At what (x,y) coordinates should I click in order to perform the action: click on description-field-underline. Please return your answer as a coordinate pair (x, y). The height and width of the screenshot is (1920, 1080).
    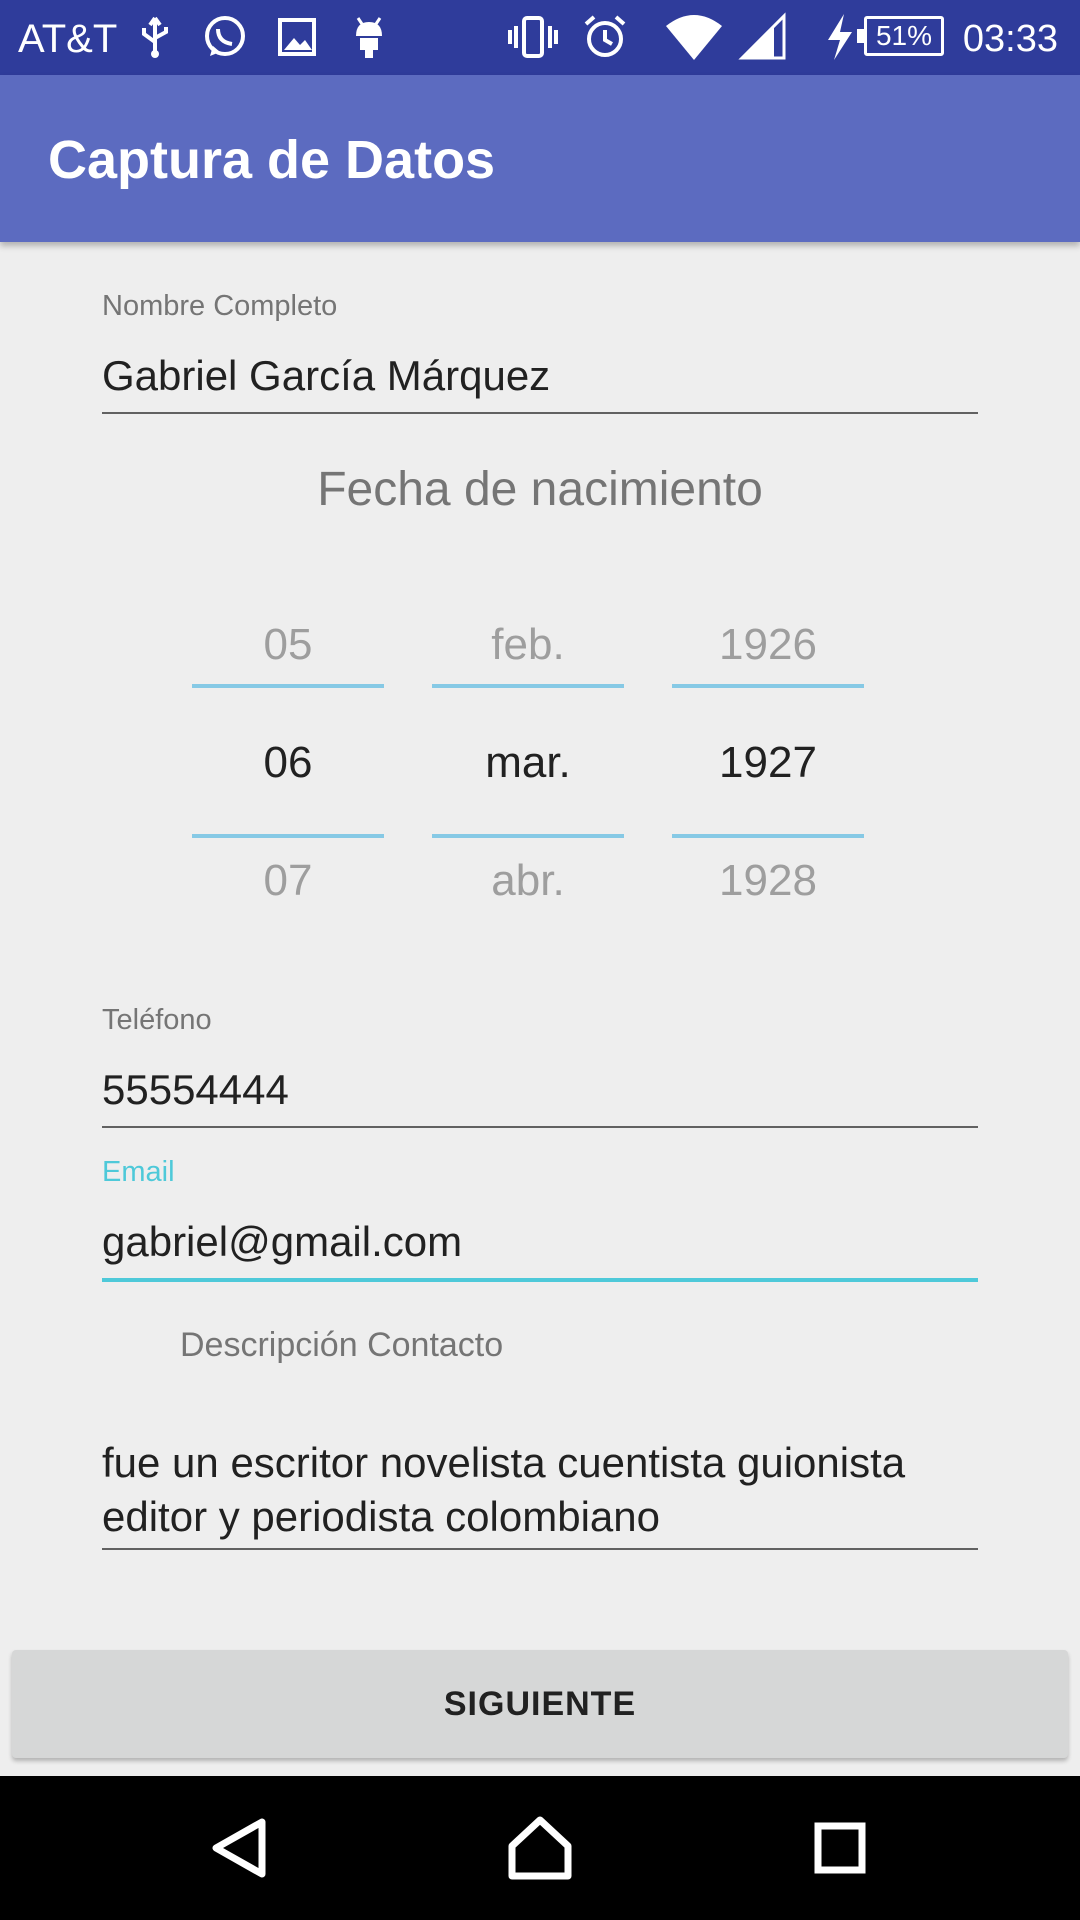
    Looking at the image, I should click on (540, 1549).